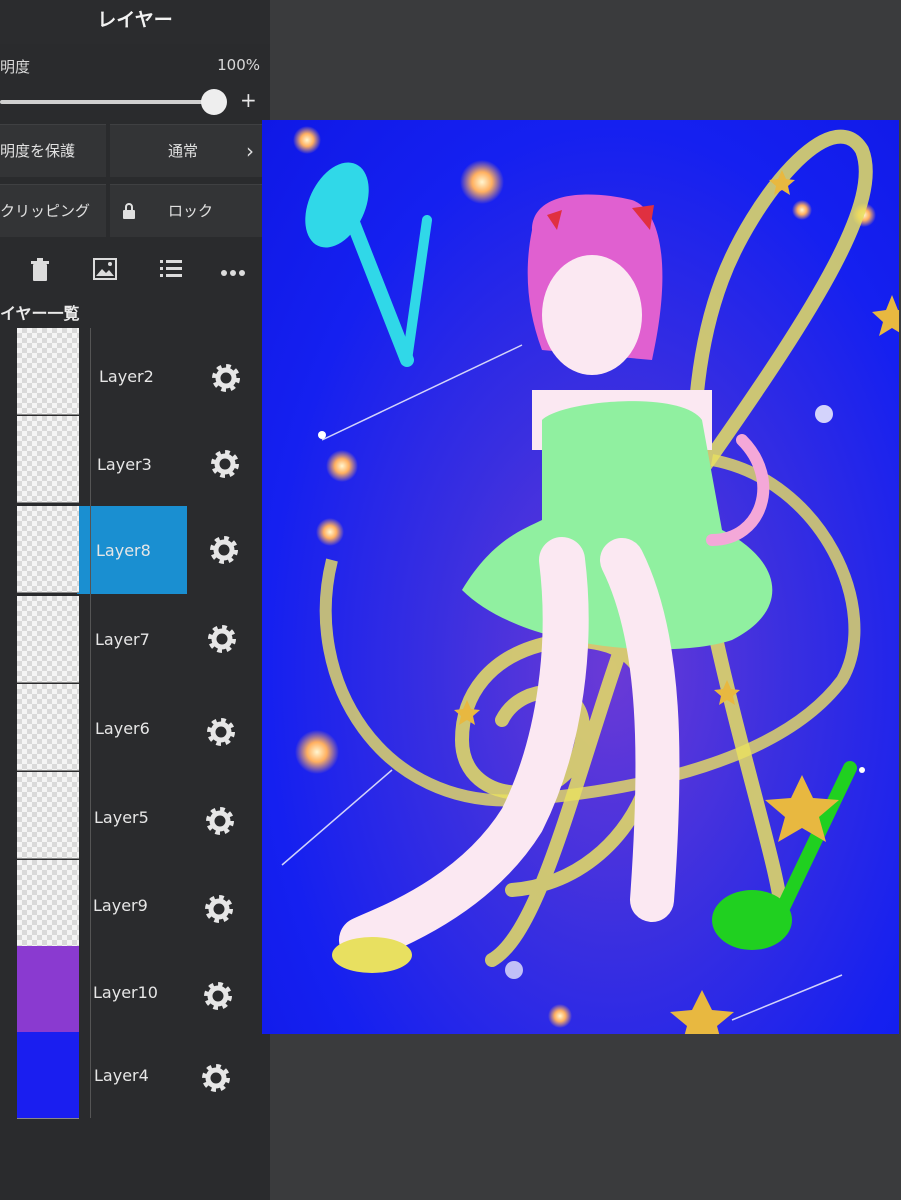  What do you see at coordinates (45, 211) in the screenshot?
I see `clipping-label: クリッピング` at bounding box center [45, 211].